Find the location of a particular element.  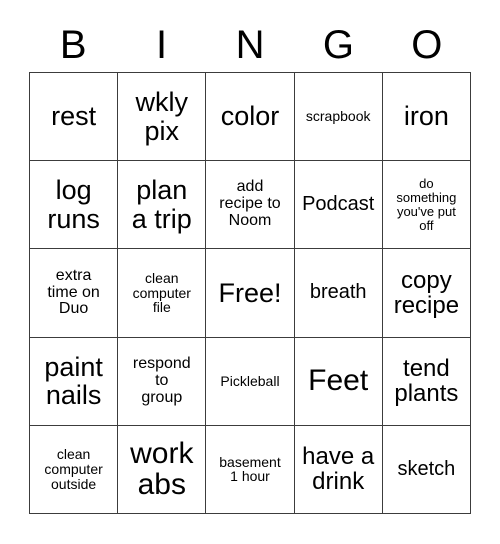

bingo-cell-r1c2: wkly pix is located at coordinates (162, 117).